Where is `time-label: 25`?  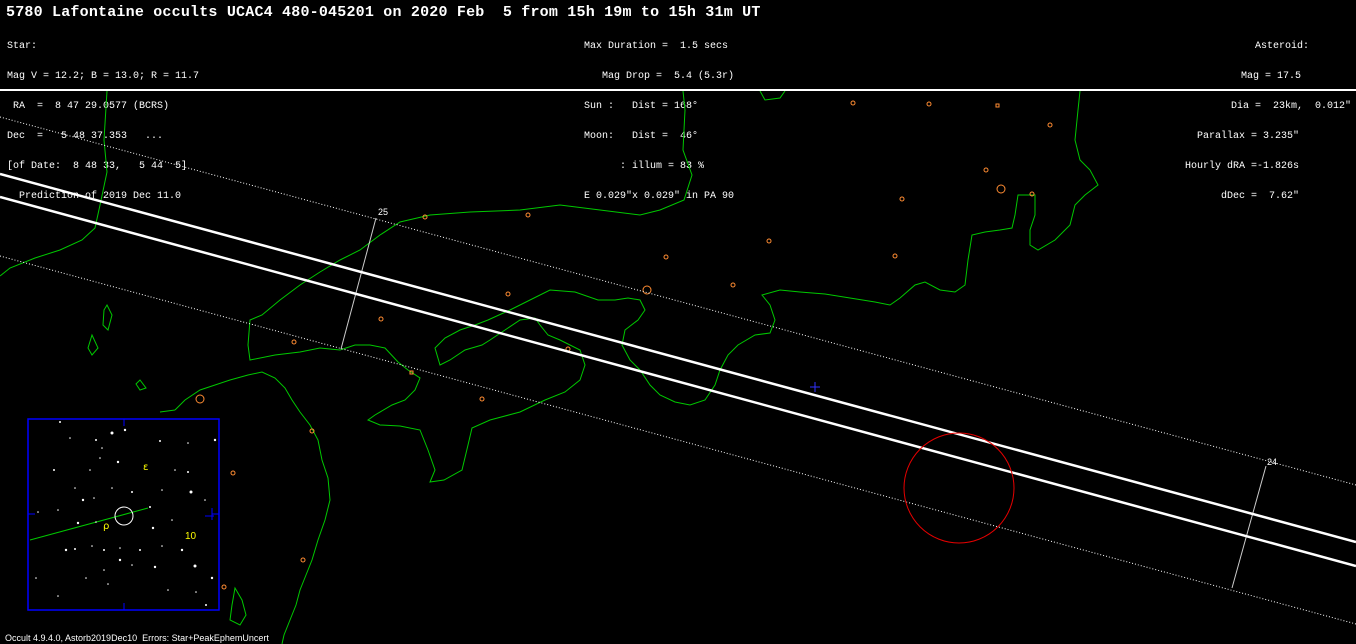 time-label: 25 is located at coordinates (383, 212).